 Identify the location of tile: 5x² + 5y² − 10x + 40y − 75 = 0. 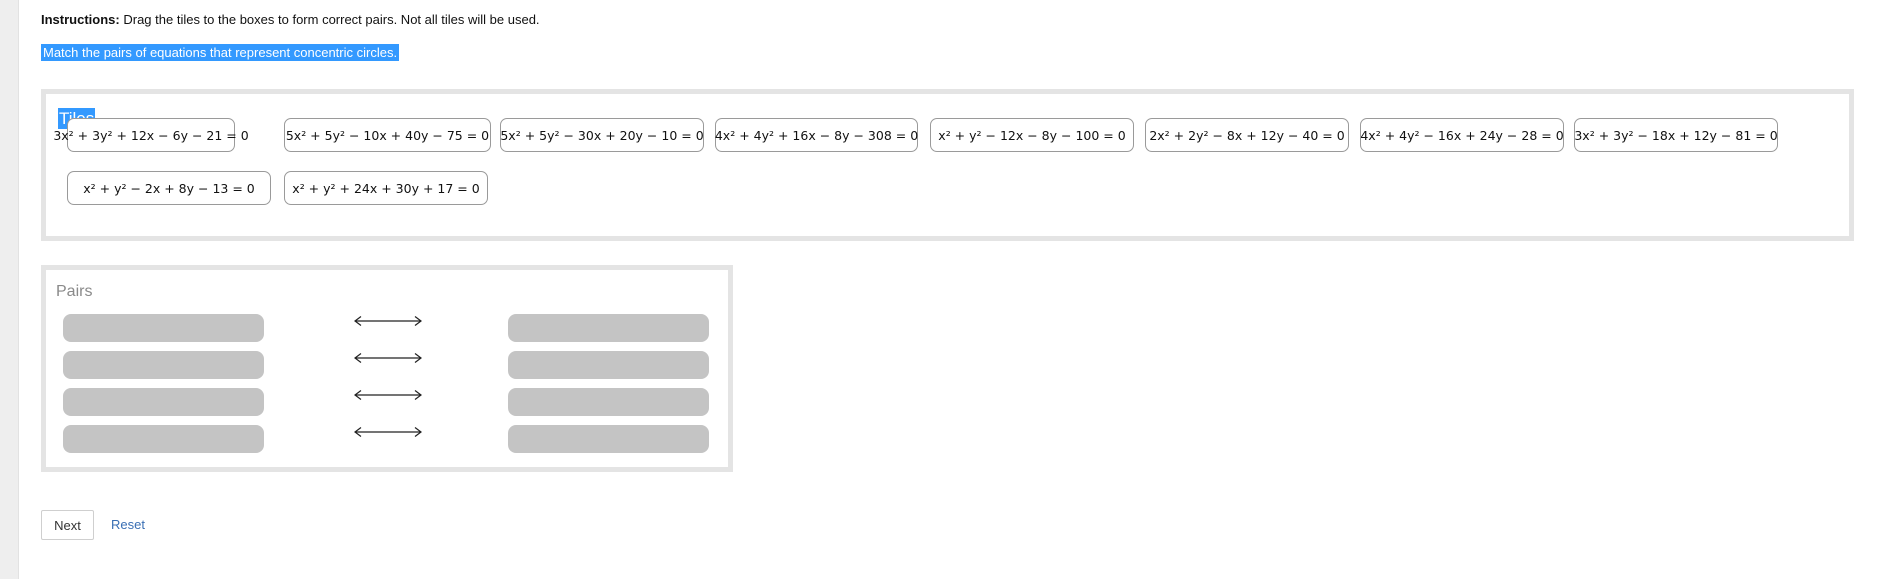
(387, 135).